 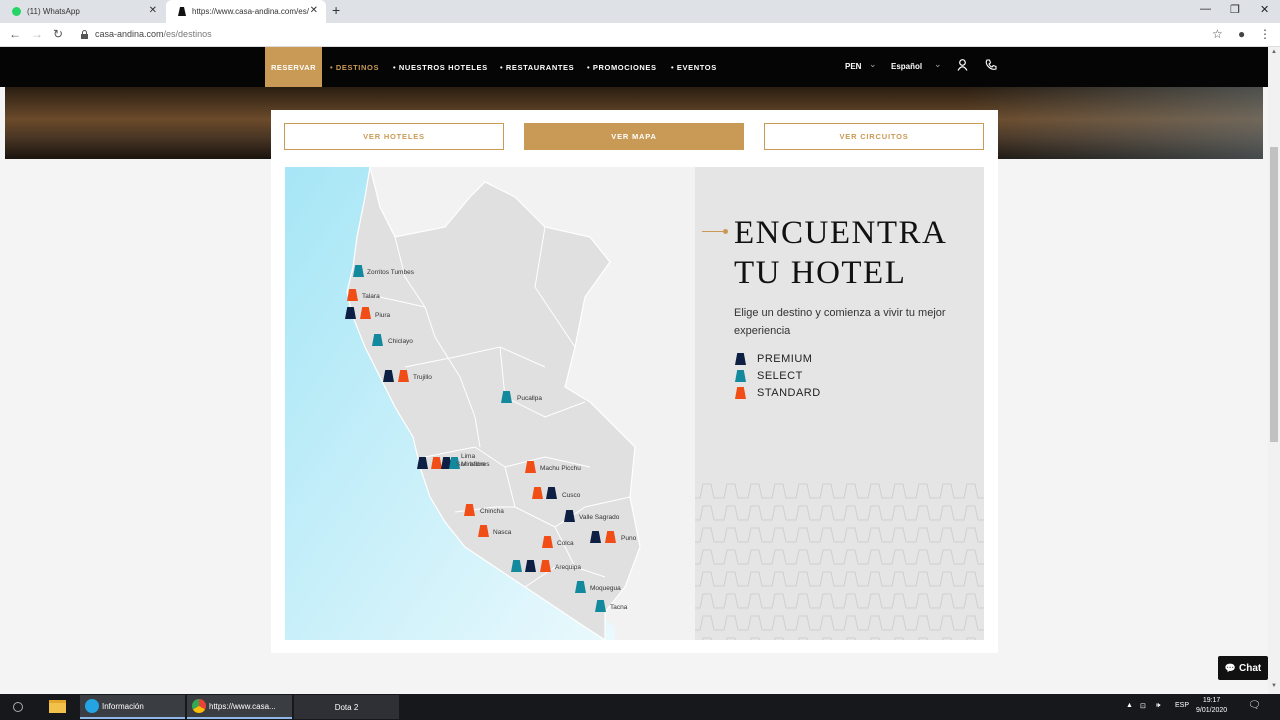 What do you see at coordinates (250, 11) in the screenshot?
I see `tab-title: https://www.casa-andina.com/es/` at bounding box center [250, 11].